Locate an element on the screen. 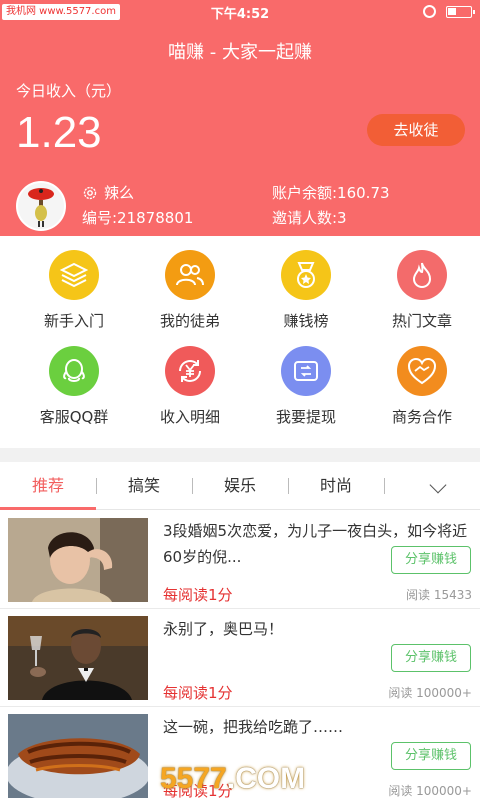 Image resolution: width=480 pixels, height=800 pixels. rotation-lock-icon is located at coordinates (429, 11).